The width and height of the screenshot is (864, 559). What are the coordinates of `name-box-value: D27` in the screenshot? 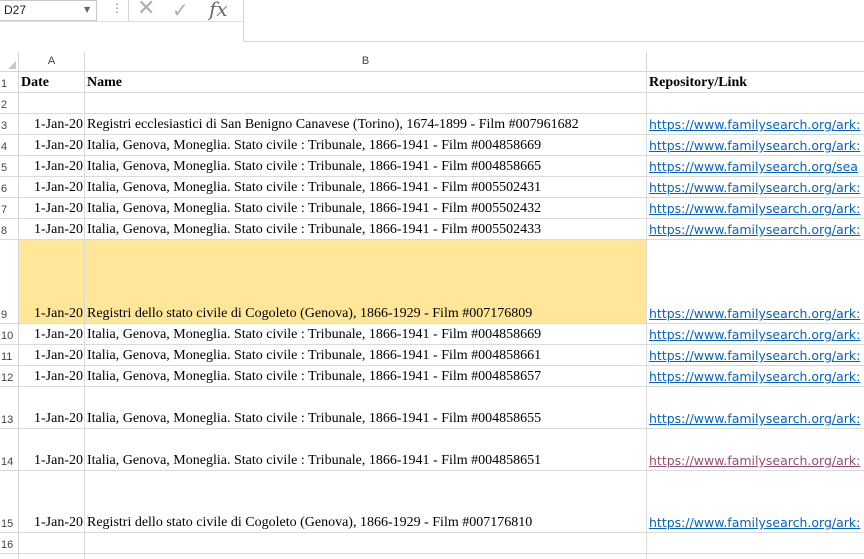 It's located at (15, 10).